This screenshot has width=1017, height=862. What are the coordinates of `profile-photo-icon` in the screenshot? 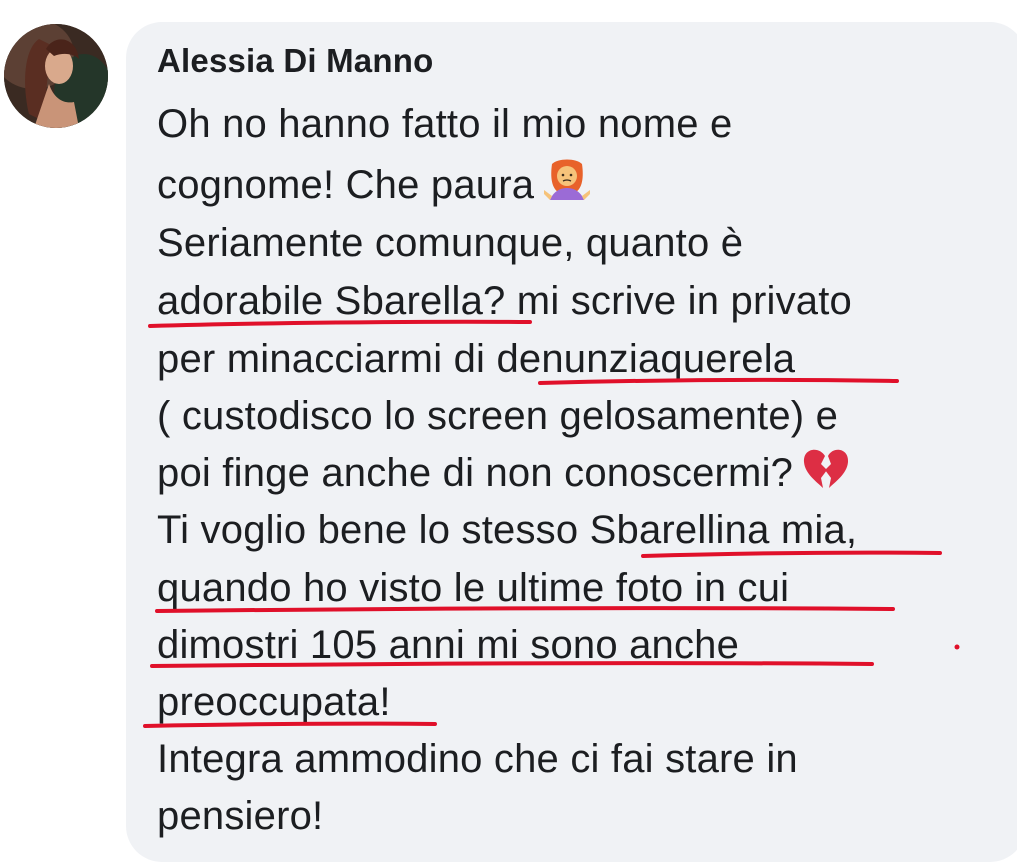 It's located at (56, 76).